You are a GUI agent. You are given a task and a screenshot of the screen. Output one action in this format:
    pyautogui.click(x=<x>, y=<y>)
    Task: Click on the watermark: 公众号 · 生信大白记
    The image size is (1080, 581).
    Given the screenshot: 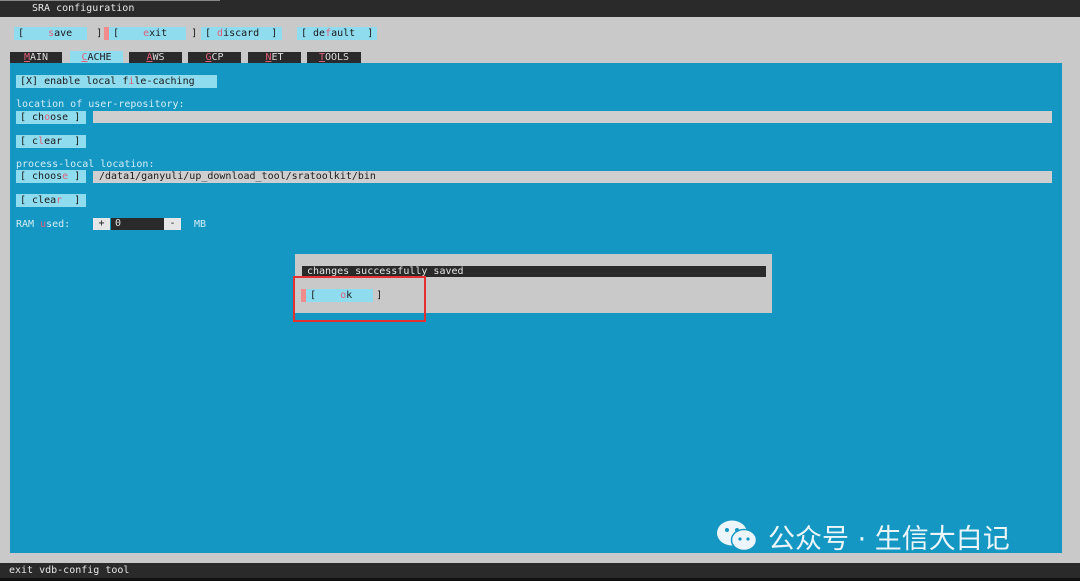 What is the action you would take?
    pyautogui.click(x=863, y=536)
    